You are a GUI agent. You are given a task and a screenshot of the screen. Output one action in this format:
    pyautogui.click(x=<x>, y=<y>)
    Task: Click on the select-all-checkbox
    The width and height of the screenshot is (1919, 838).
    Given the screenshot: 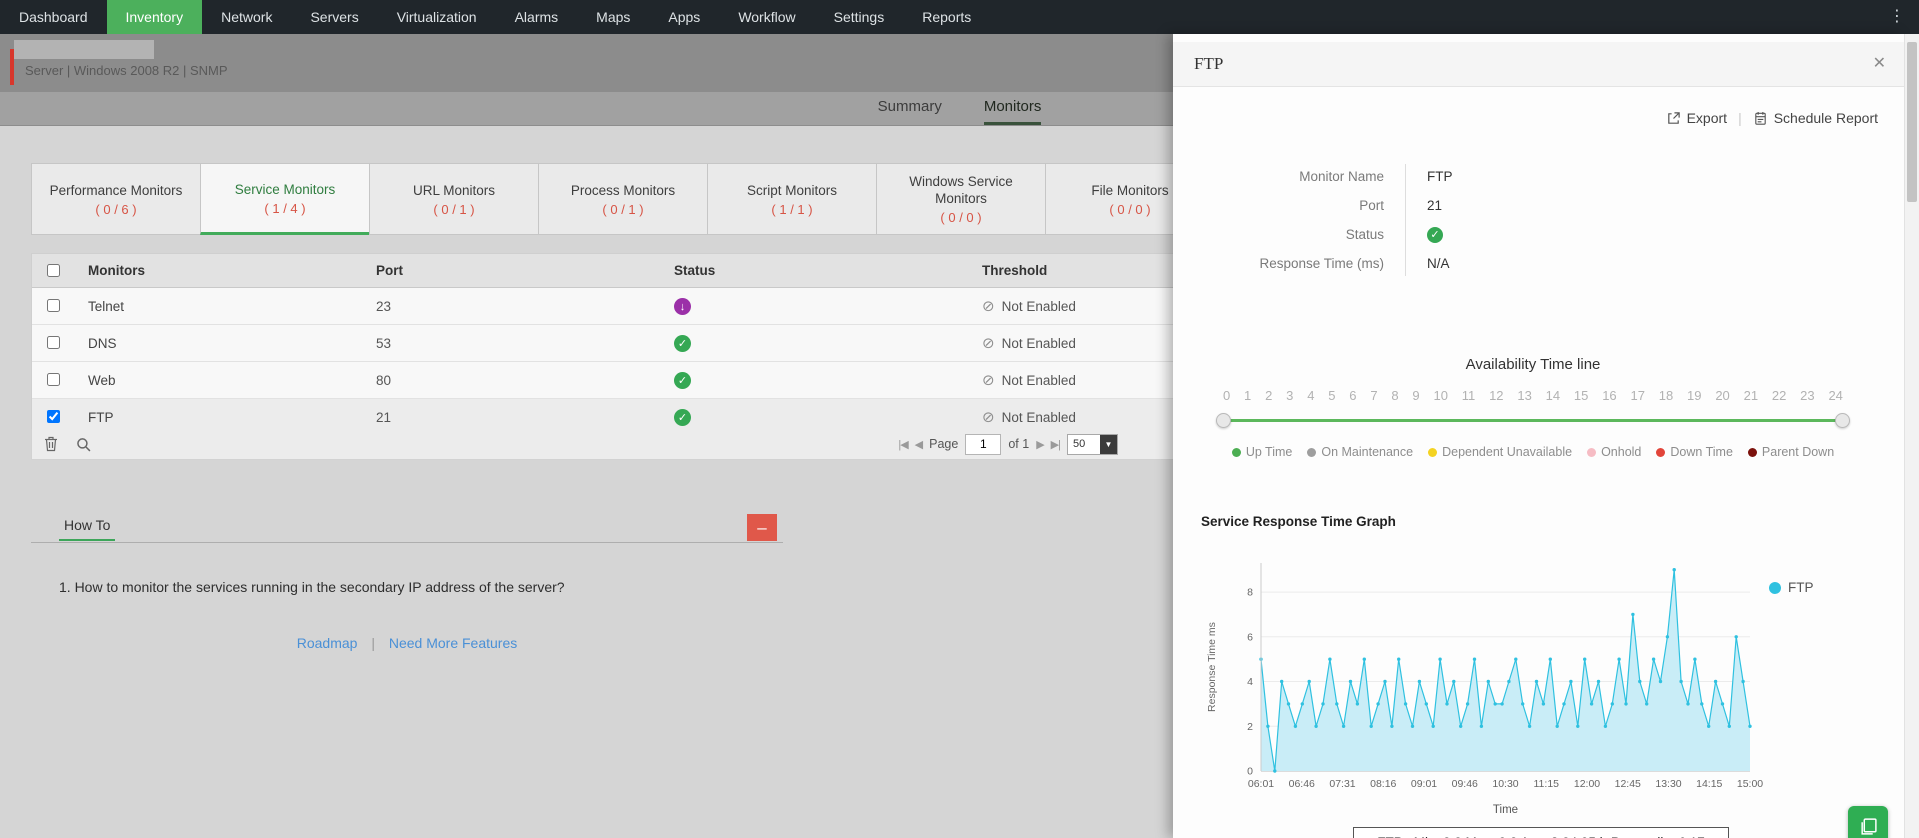 What is the action you would take?
    pyautogui.click(x=53, y=270)
    